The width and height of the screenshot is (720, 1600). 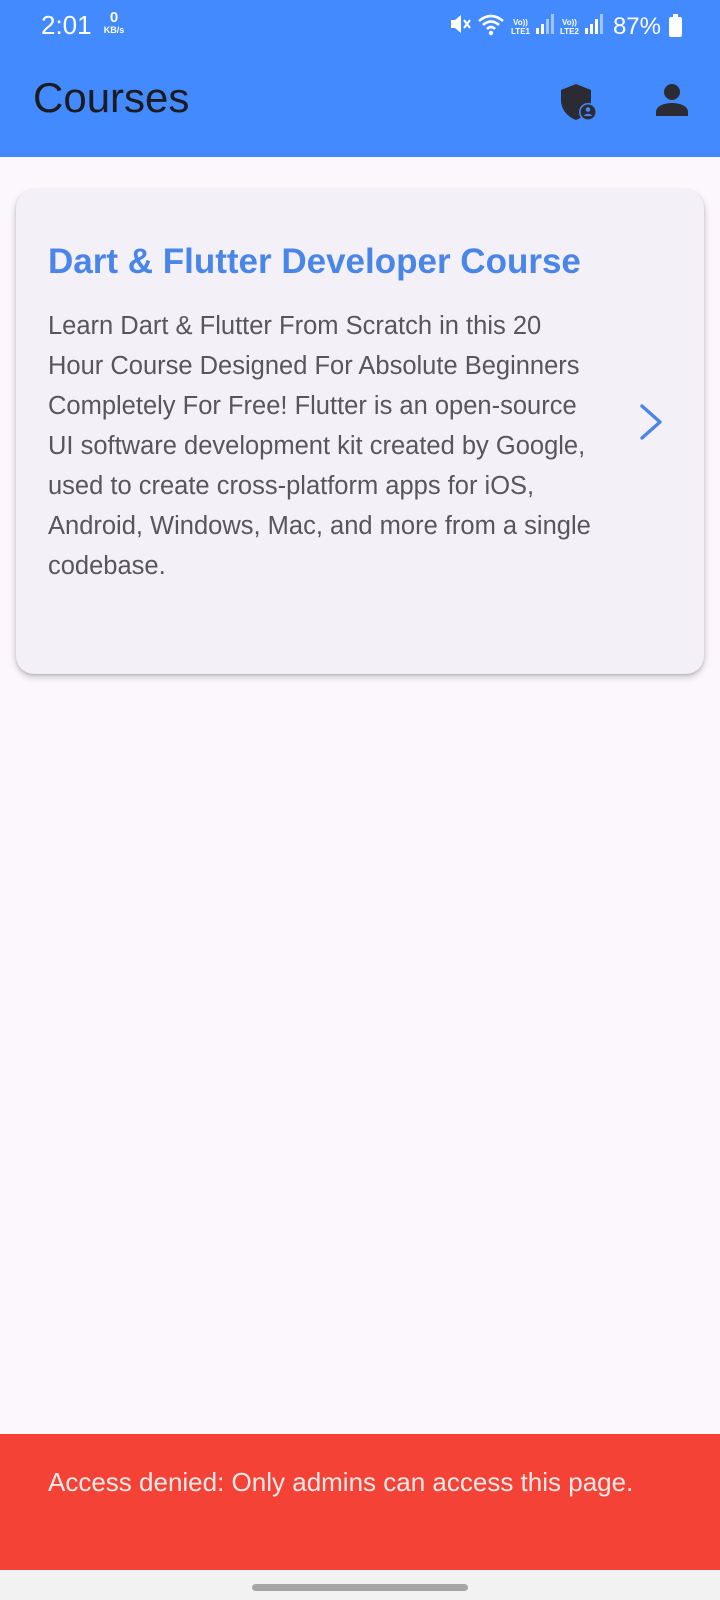 I want to click on course-title: Dart & Flutter Developer Course, so click(x=314, y=261).